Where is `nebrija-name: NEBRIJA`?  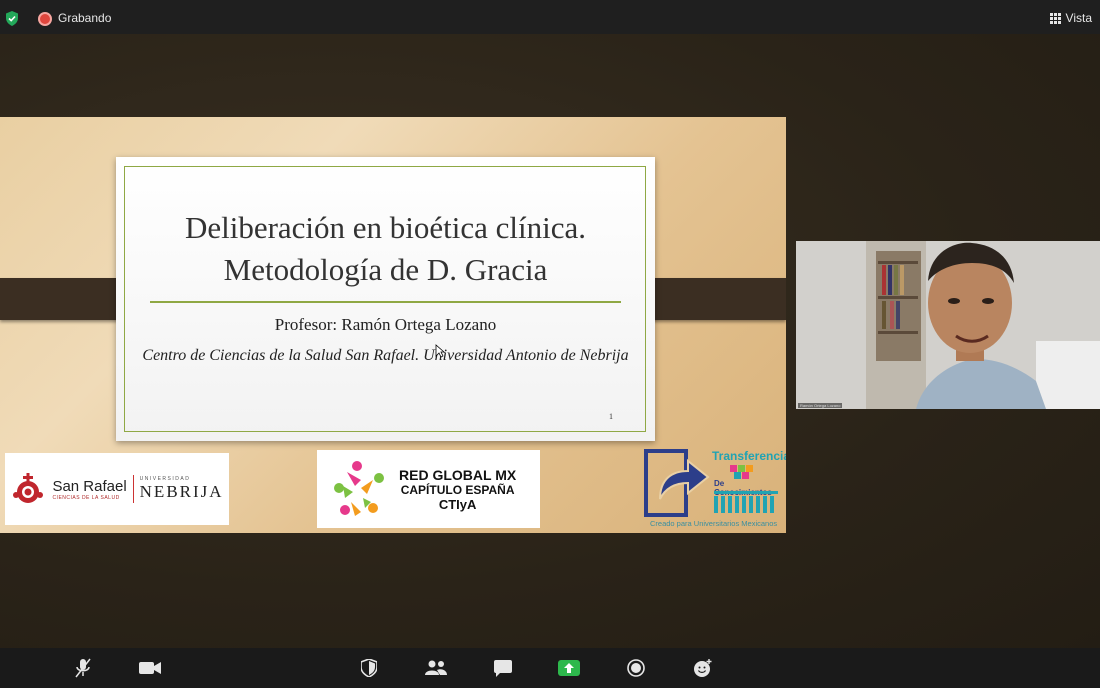 nebrija-name: NEBRIJA is located at coordinates (181, 491).